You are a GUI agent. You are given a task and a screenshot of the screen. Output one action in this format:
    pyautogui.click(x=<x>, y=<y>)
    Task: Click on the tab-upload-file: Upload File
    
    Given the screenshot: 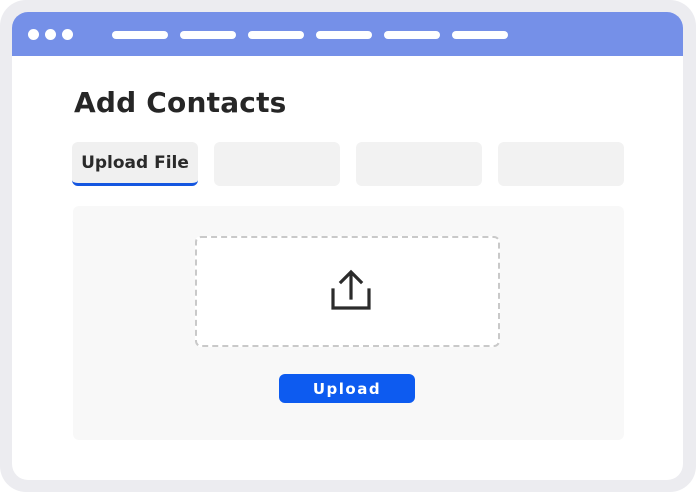 What is the action you would take?
    pyautogui.click(x=135, y=164)
    